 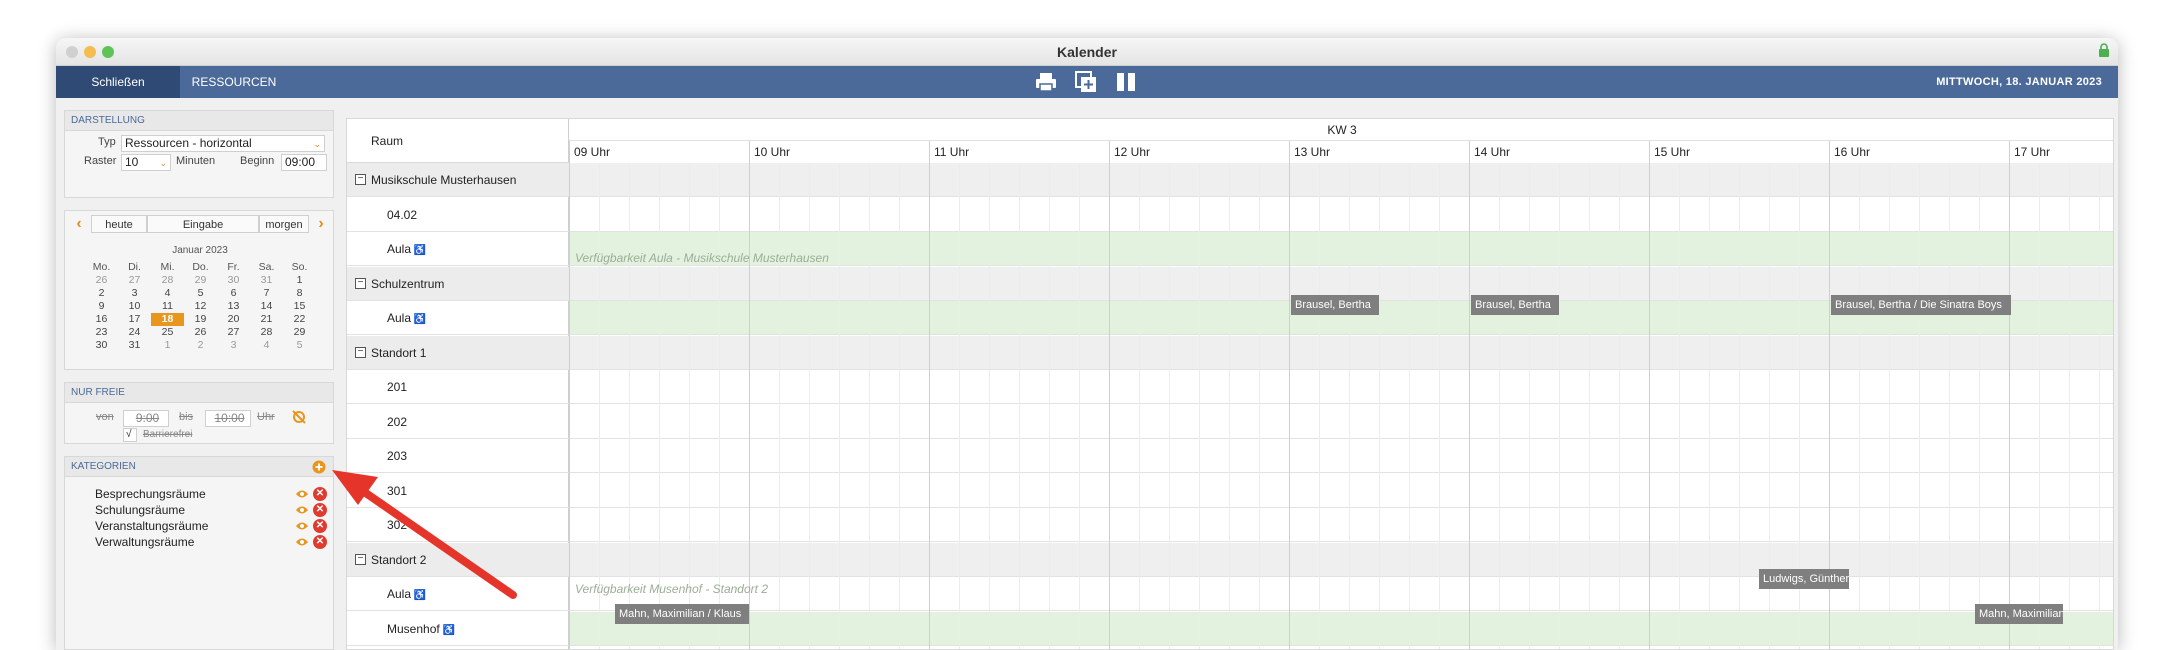 I want to click on calendar-day: 14, so click(x=266, y=306).